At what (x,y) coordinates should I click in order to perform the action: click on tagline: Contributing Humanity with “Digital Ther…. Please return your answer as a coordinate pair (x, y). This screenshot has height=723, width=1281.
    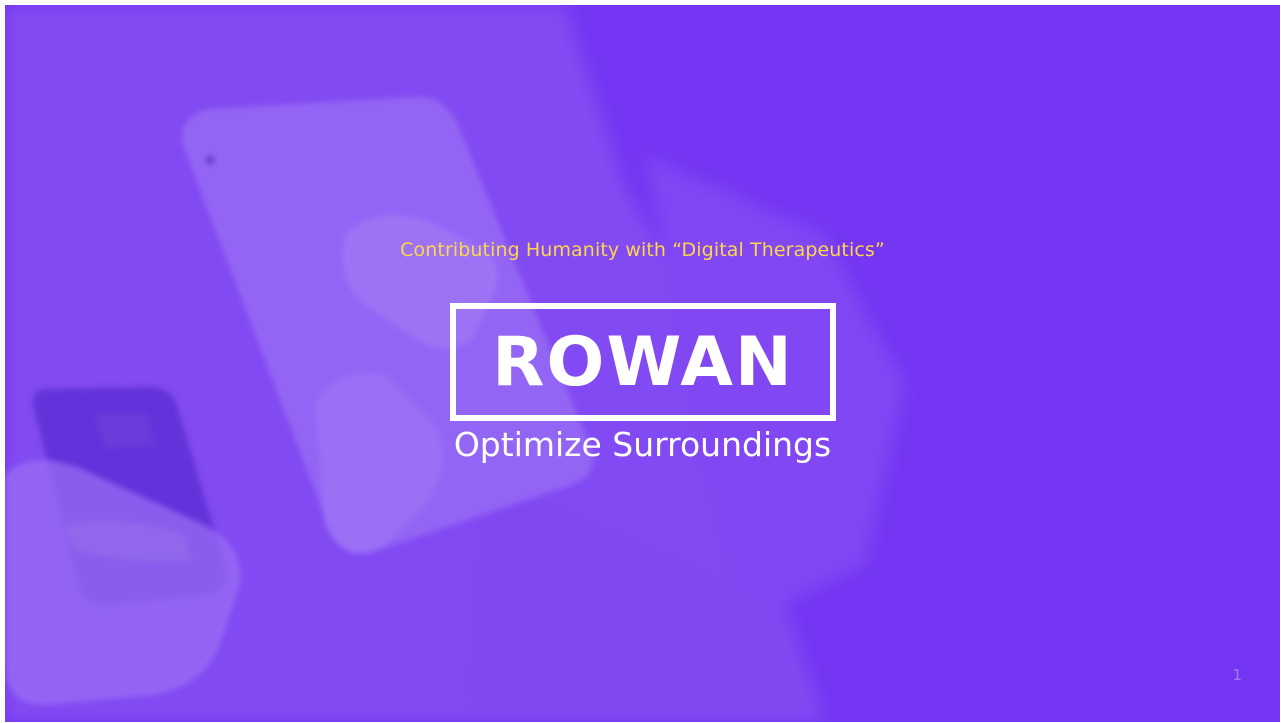
    Looking at the image, I should click on (642, 250).